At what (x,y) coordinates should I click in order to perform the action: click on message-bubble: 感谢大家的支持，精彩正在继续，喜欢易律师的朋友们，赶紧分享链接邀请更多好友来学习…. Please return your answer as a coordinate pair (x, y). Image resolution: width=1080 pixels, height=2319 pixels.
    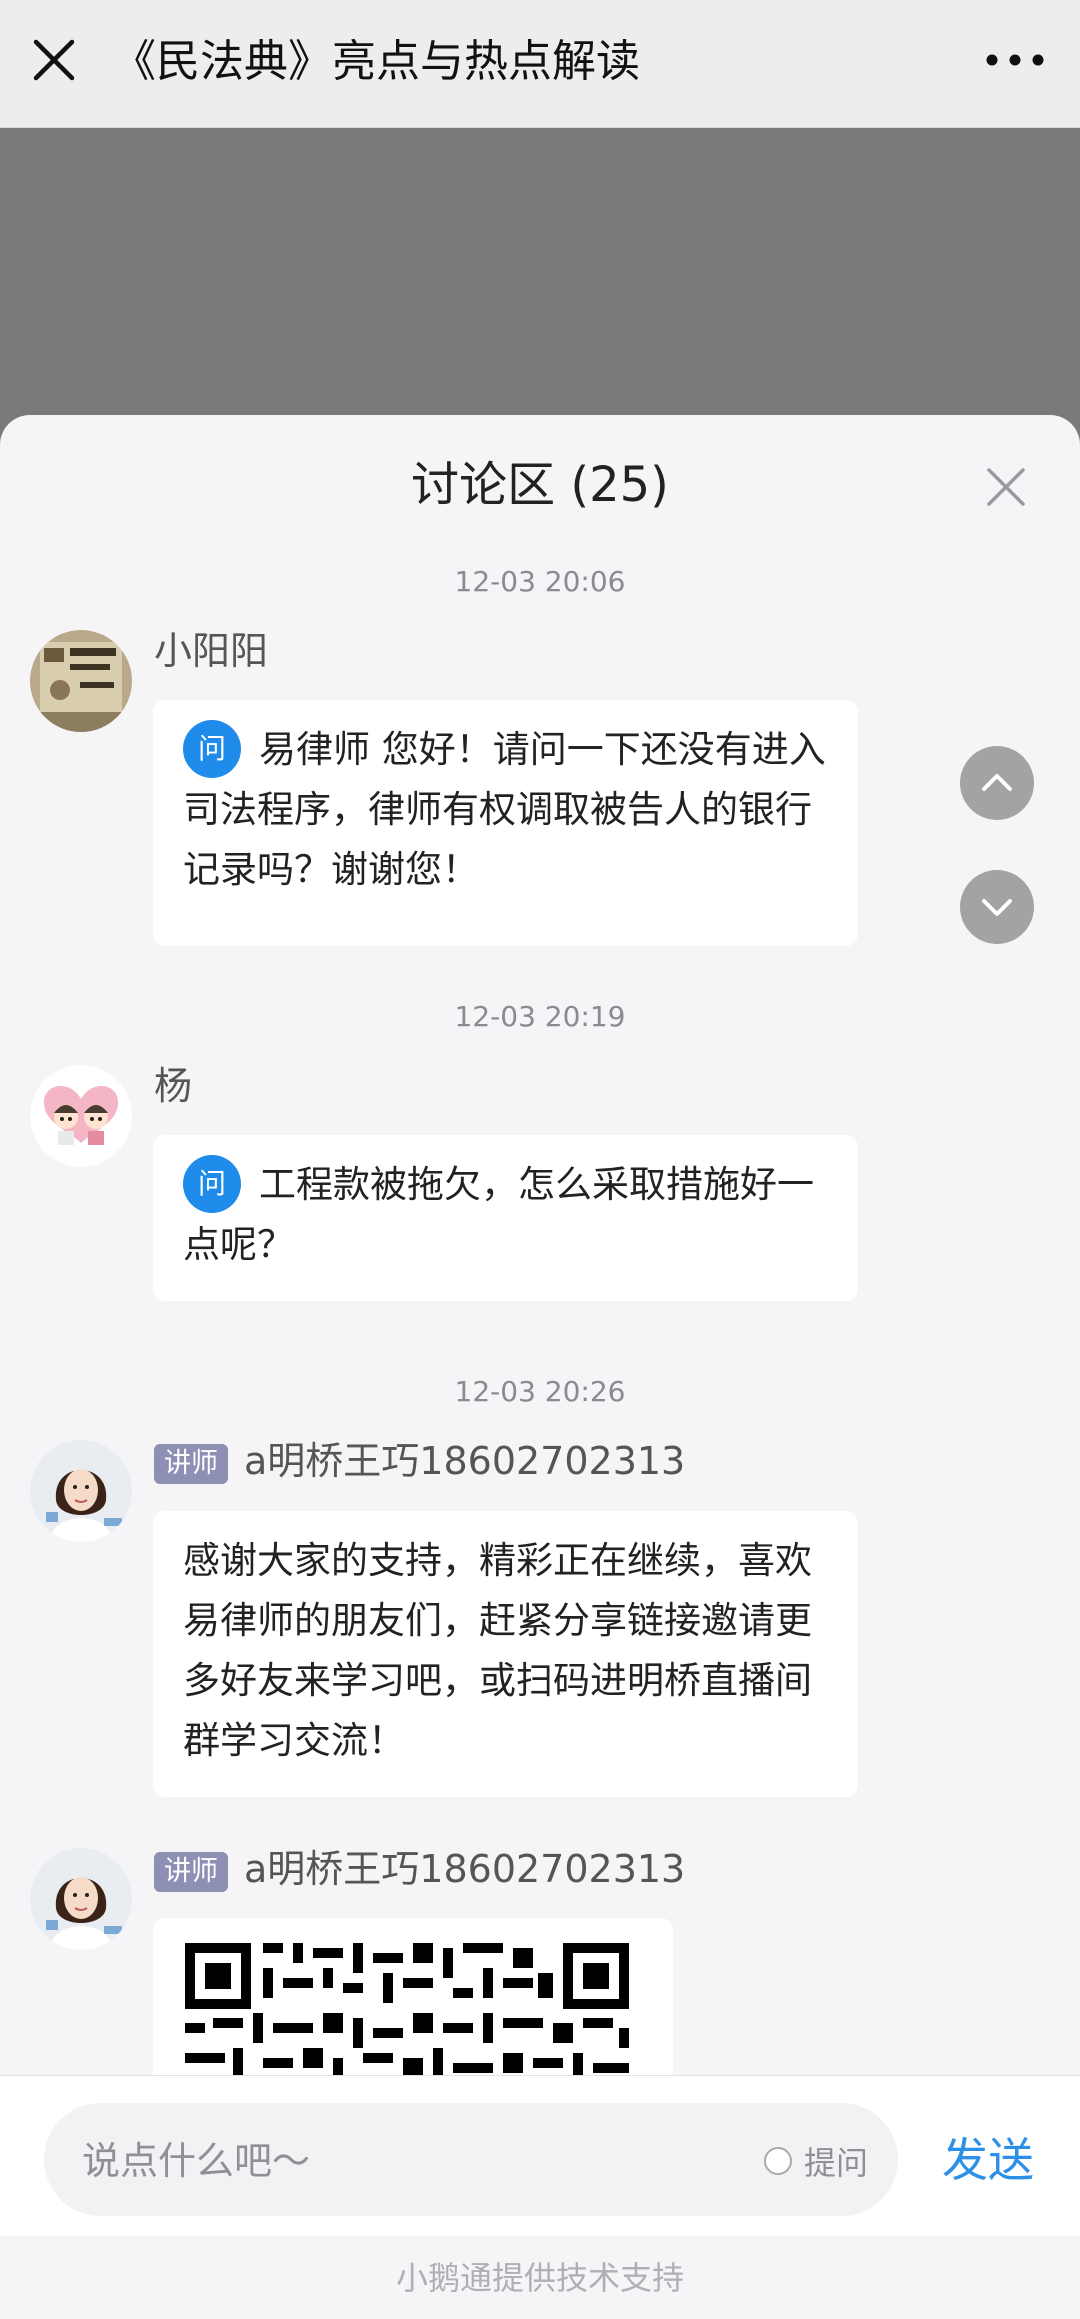
    Looking at the image, I should click on (505, 1654).